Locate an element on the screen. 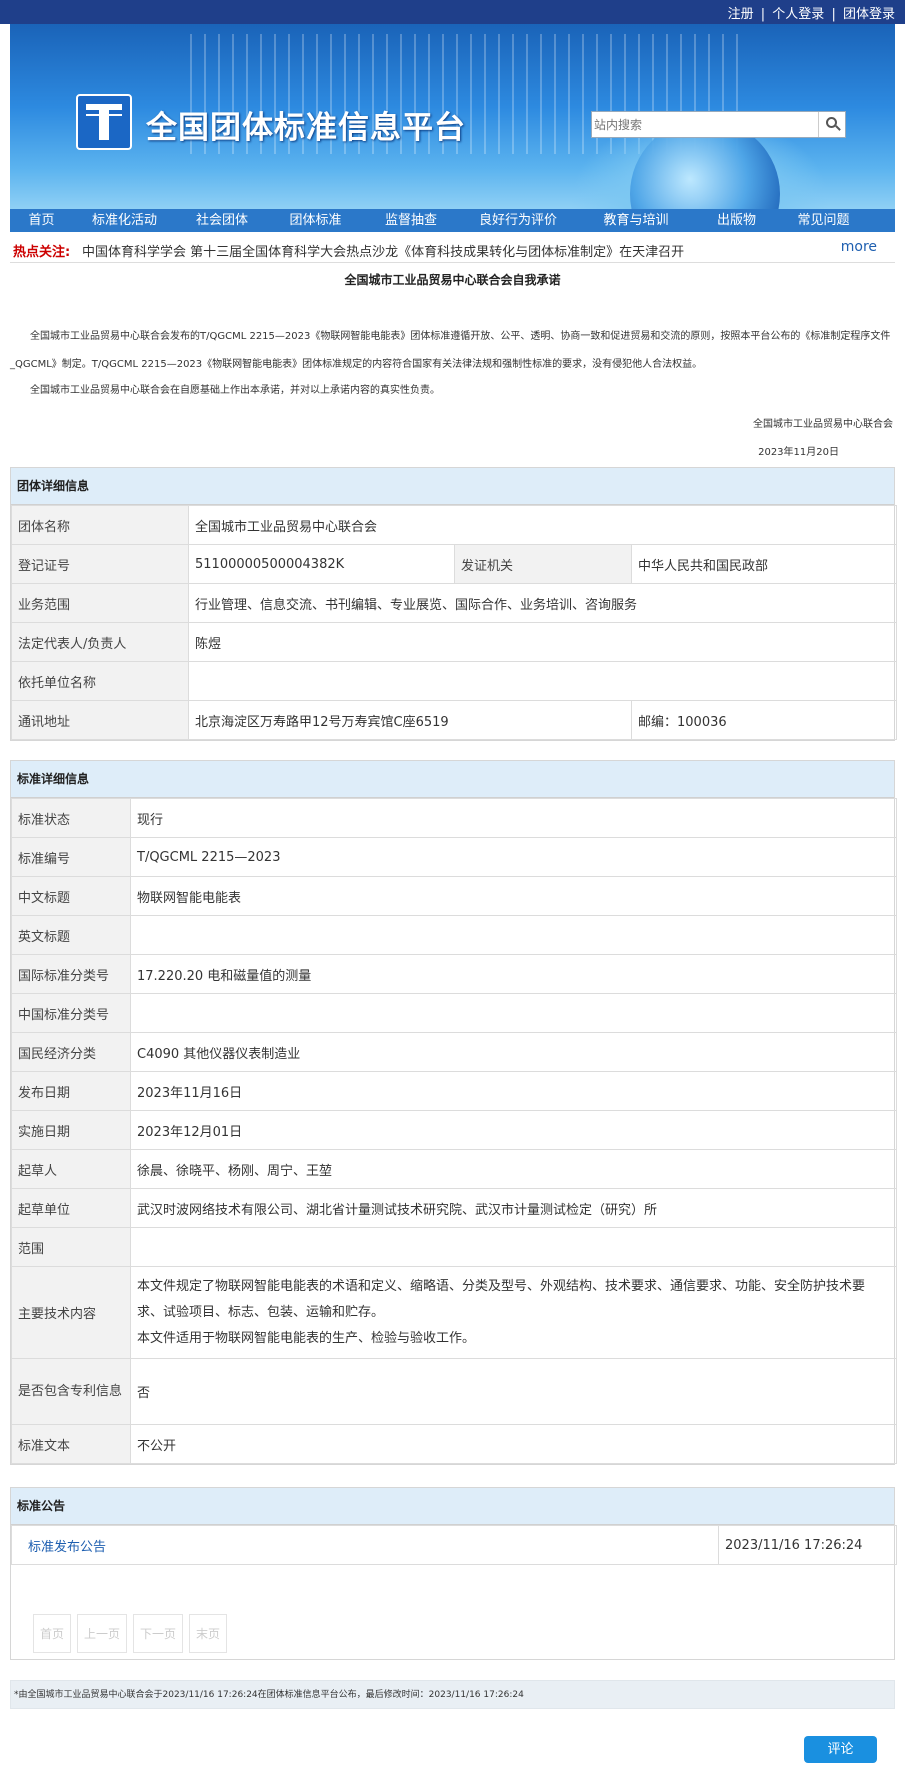  table-row: 标准状态 现行 is located at coordinates (454, 818).